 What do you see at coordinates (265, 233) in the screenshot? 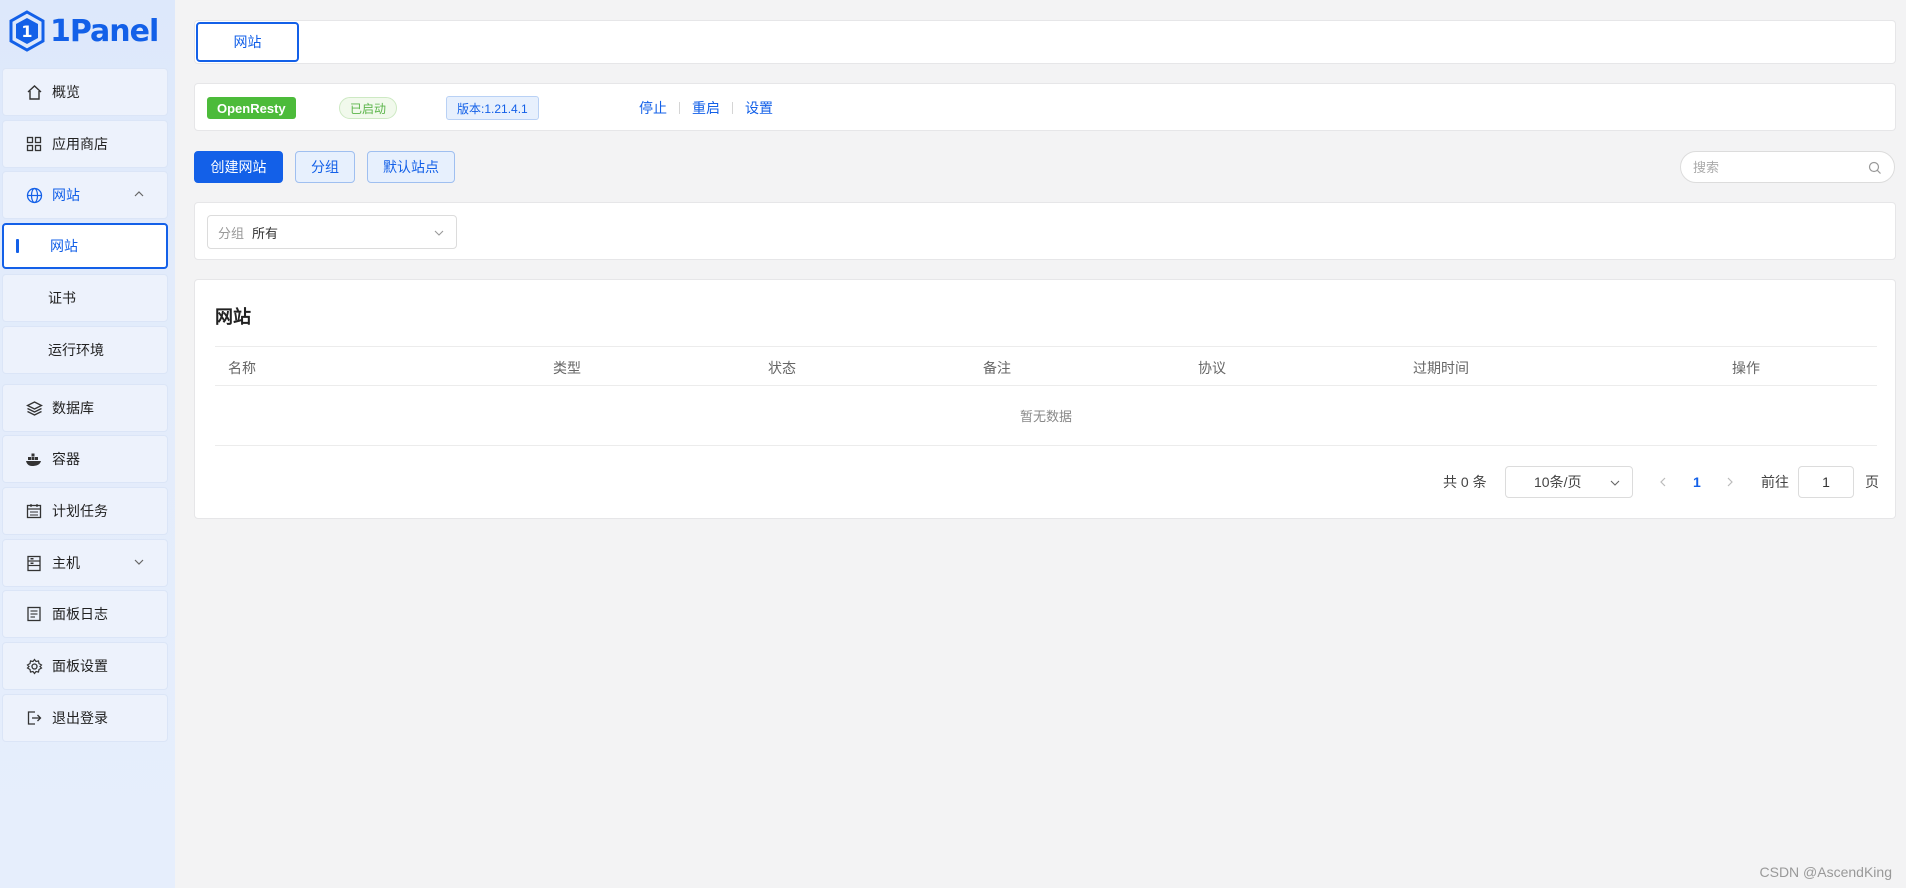
I see `group-select-value: 所有` at bounding box center [265, 233].